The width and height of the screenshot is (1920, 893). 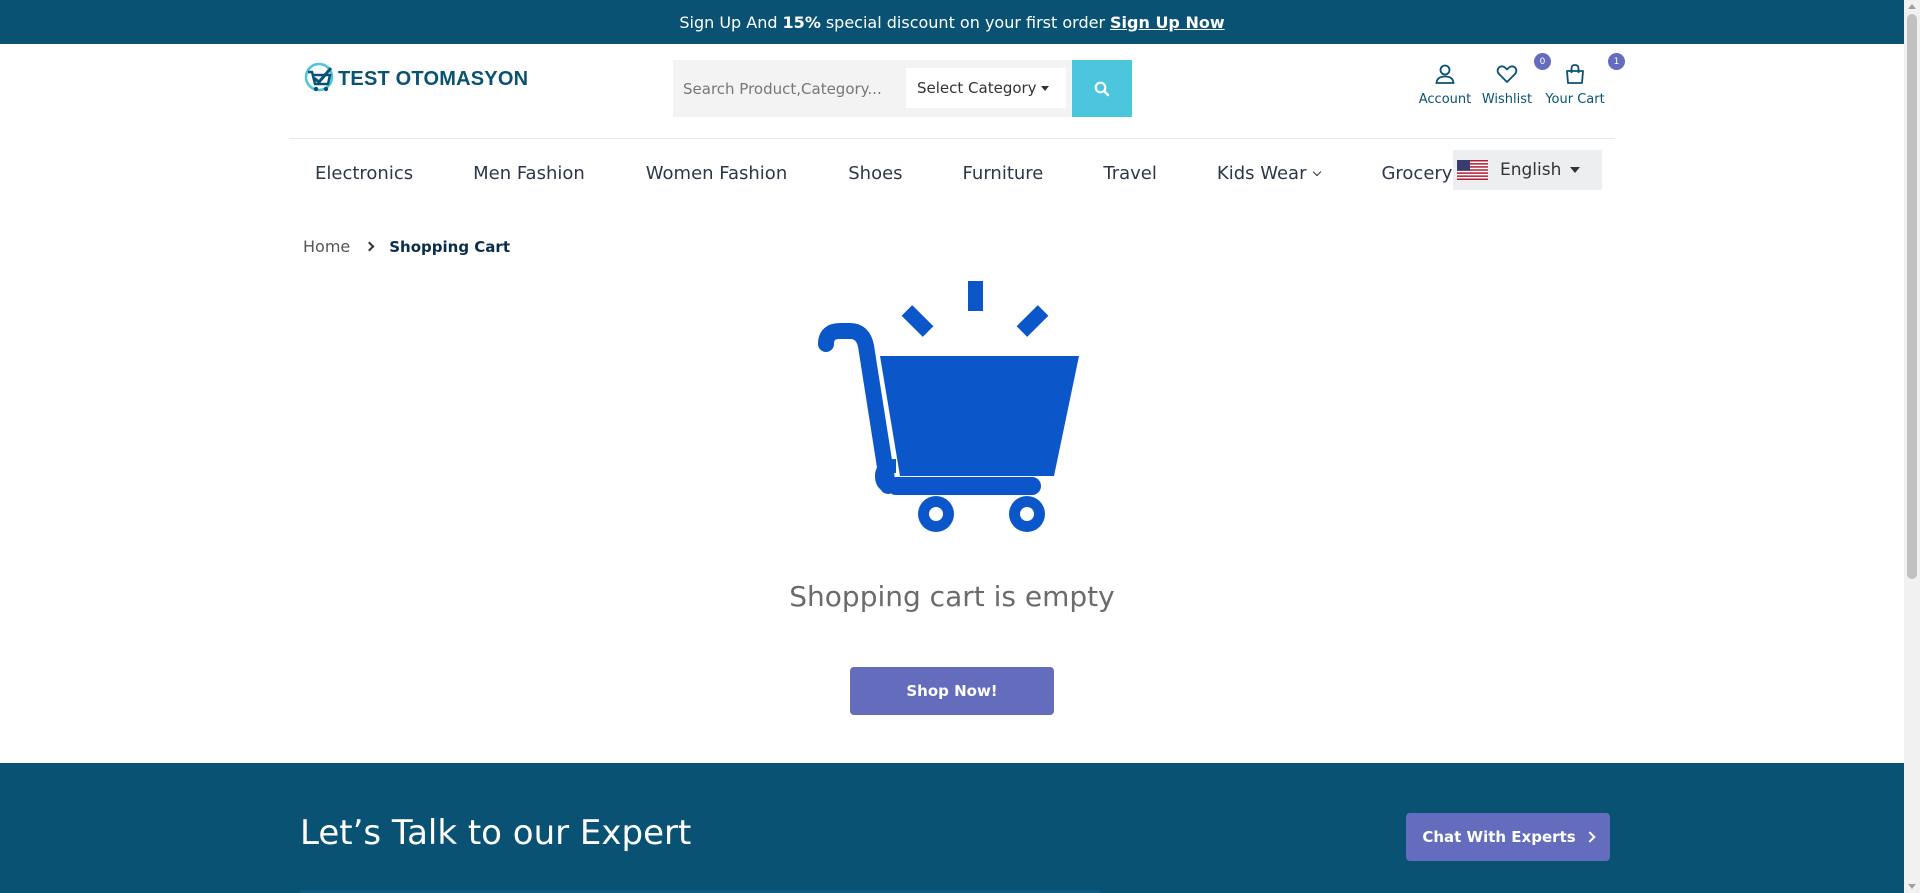 What do you see at coordinates (1616, 61) in the screenshot?
I see `cart-count-badge: 1` at bounding box center [1616, 61].